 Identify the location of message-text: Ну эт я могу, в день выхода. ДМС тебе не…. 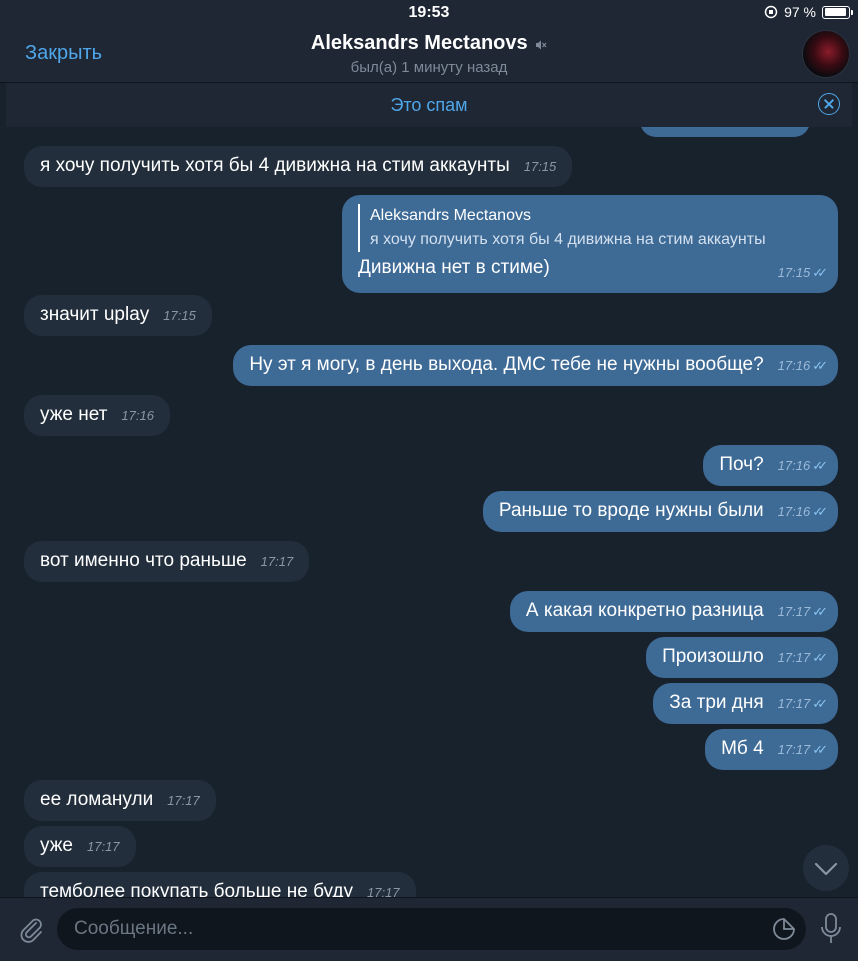
(506, 364).